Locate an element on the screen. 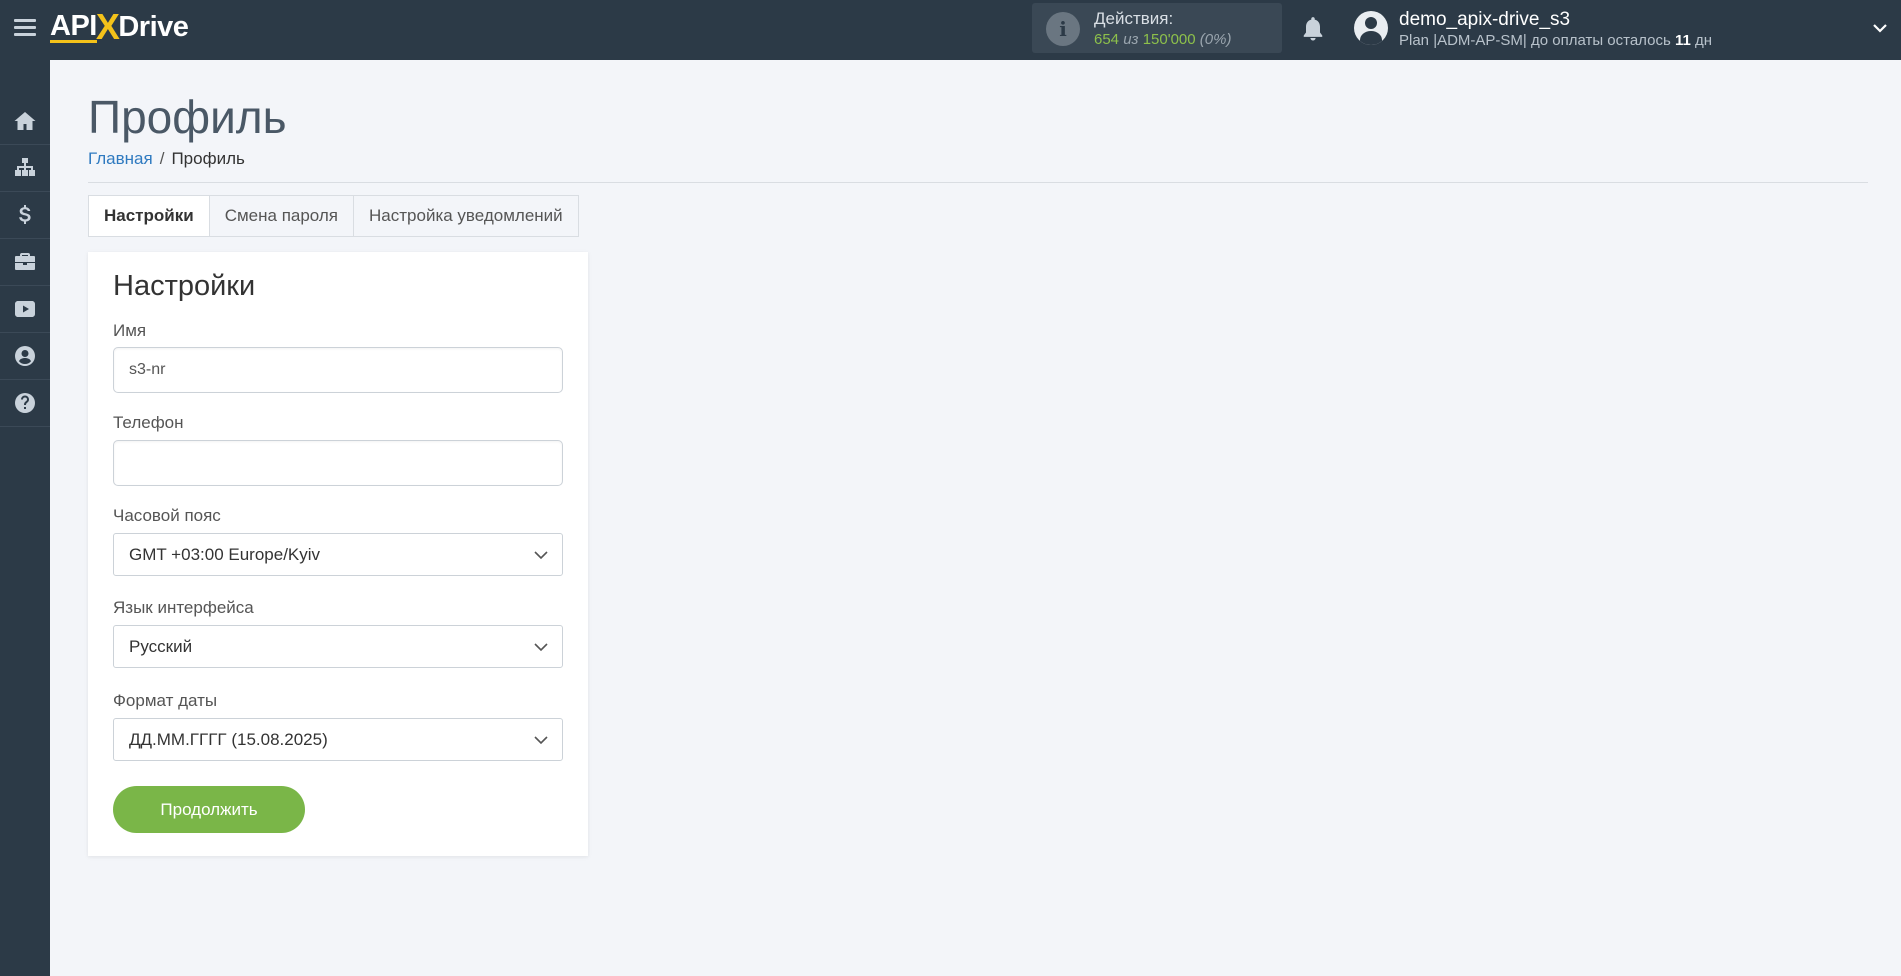  sidebar-item-tools is located at coordinates (25, 262).